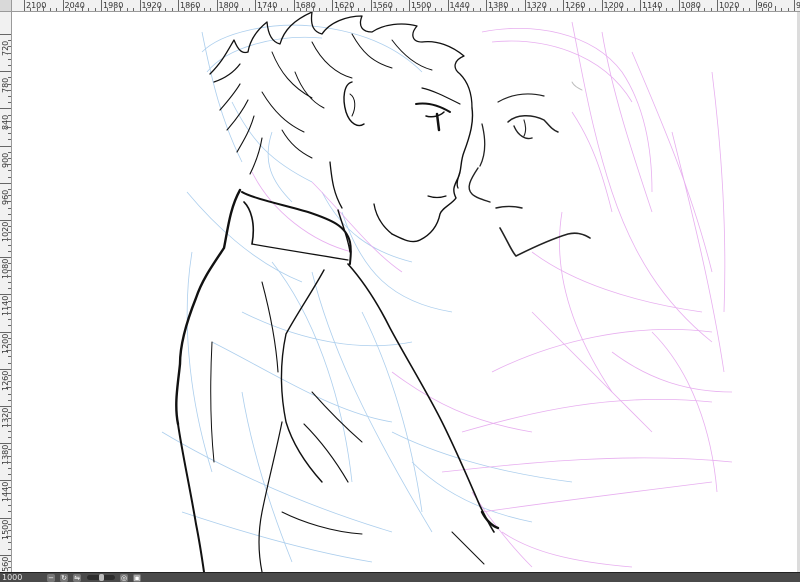  I want to click on status-bar: 1000 − ↻ ⇋ ◎ ▣, so click(400, 577).